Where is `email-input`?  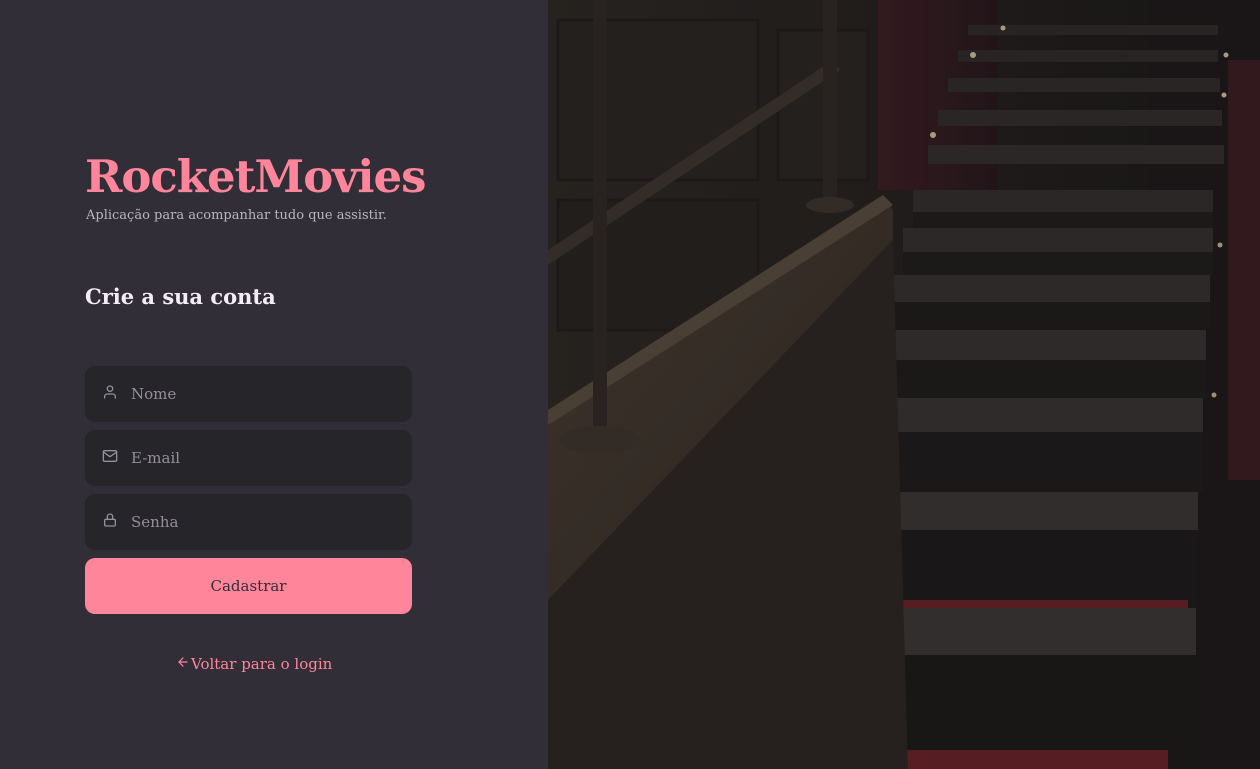
email-input is located at coordinates (261, 458).